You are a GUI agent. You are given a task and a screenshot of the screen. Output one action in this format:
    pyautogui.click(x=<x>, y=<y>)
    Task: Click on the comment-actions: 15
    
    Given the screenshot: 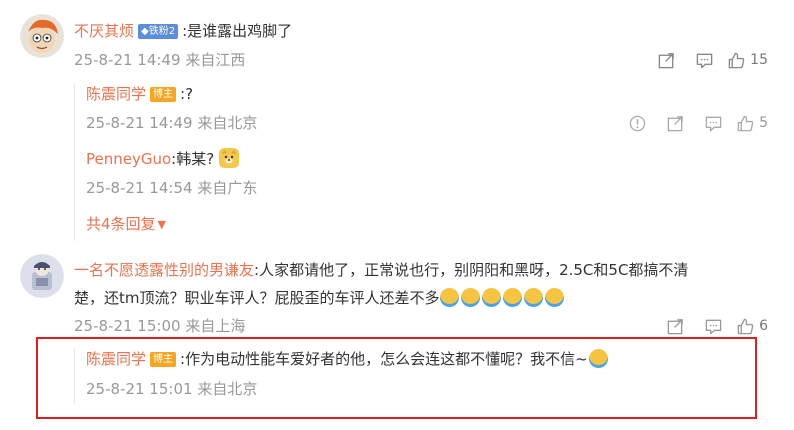 What is the action you would take?
    pyautogui.click(x=707, y=60)
    